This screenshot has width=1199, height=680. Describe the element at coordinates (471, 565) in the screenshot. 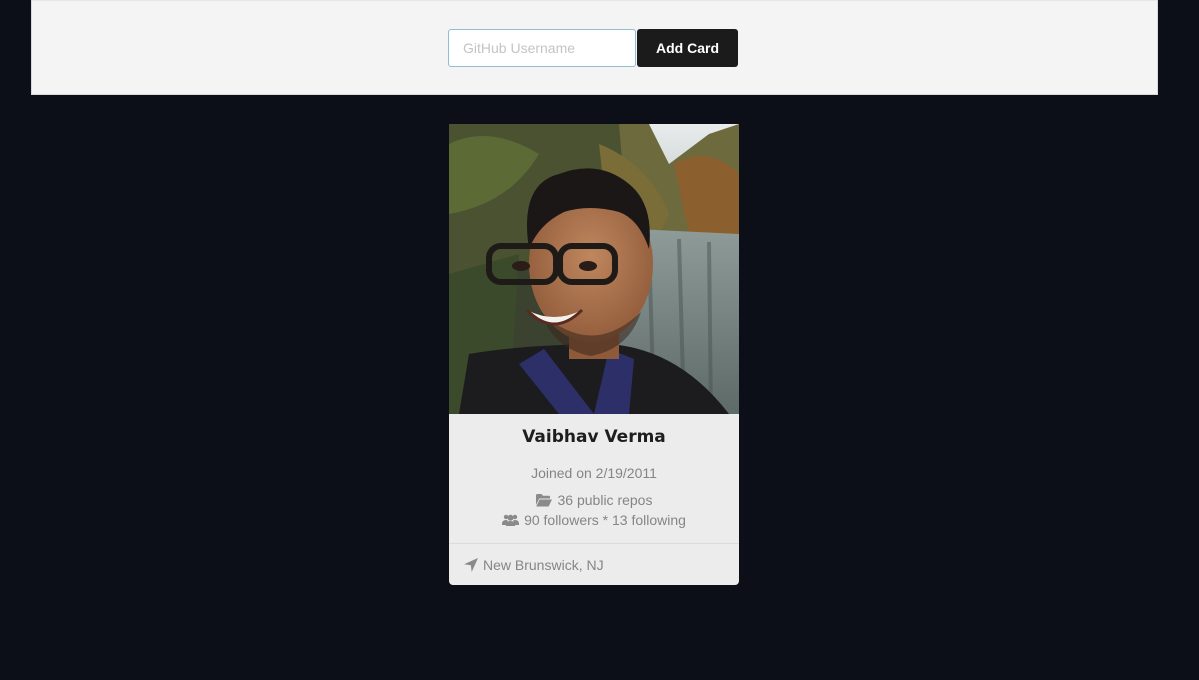

I see `location-arrow-icon` at that location.